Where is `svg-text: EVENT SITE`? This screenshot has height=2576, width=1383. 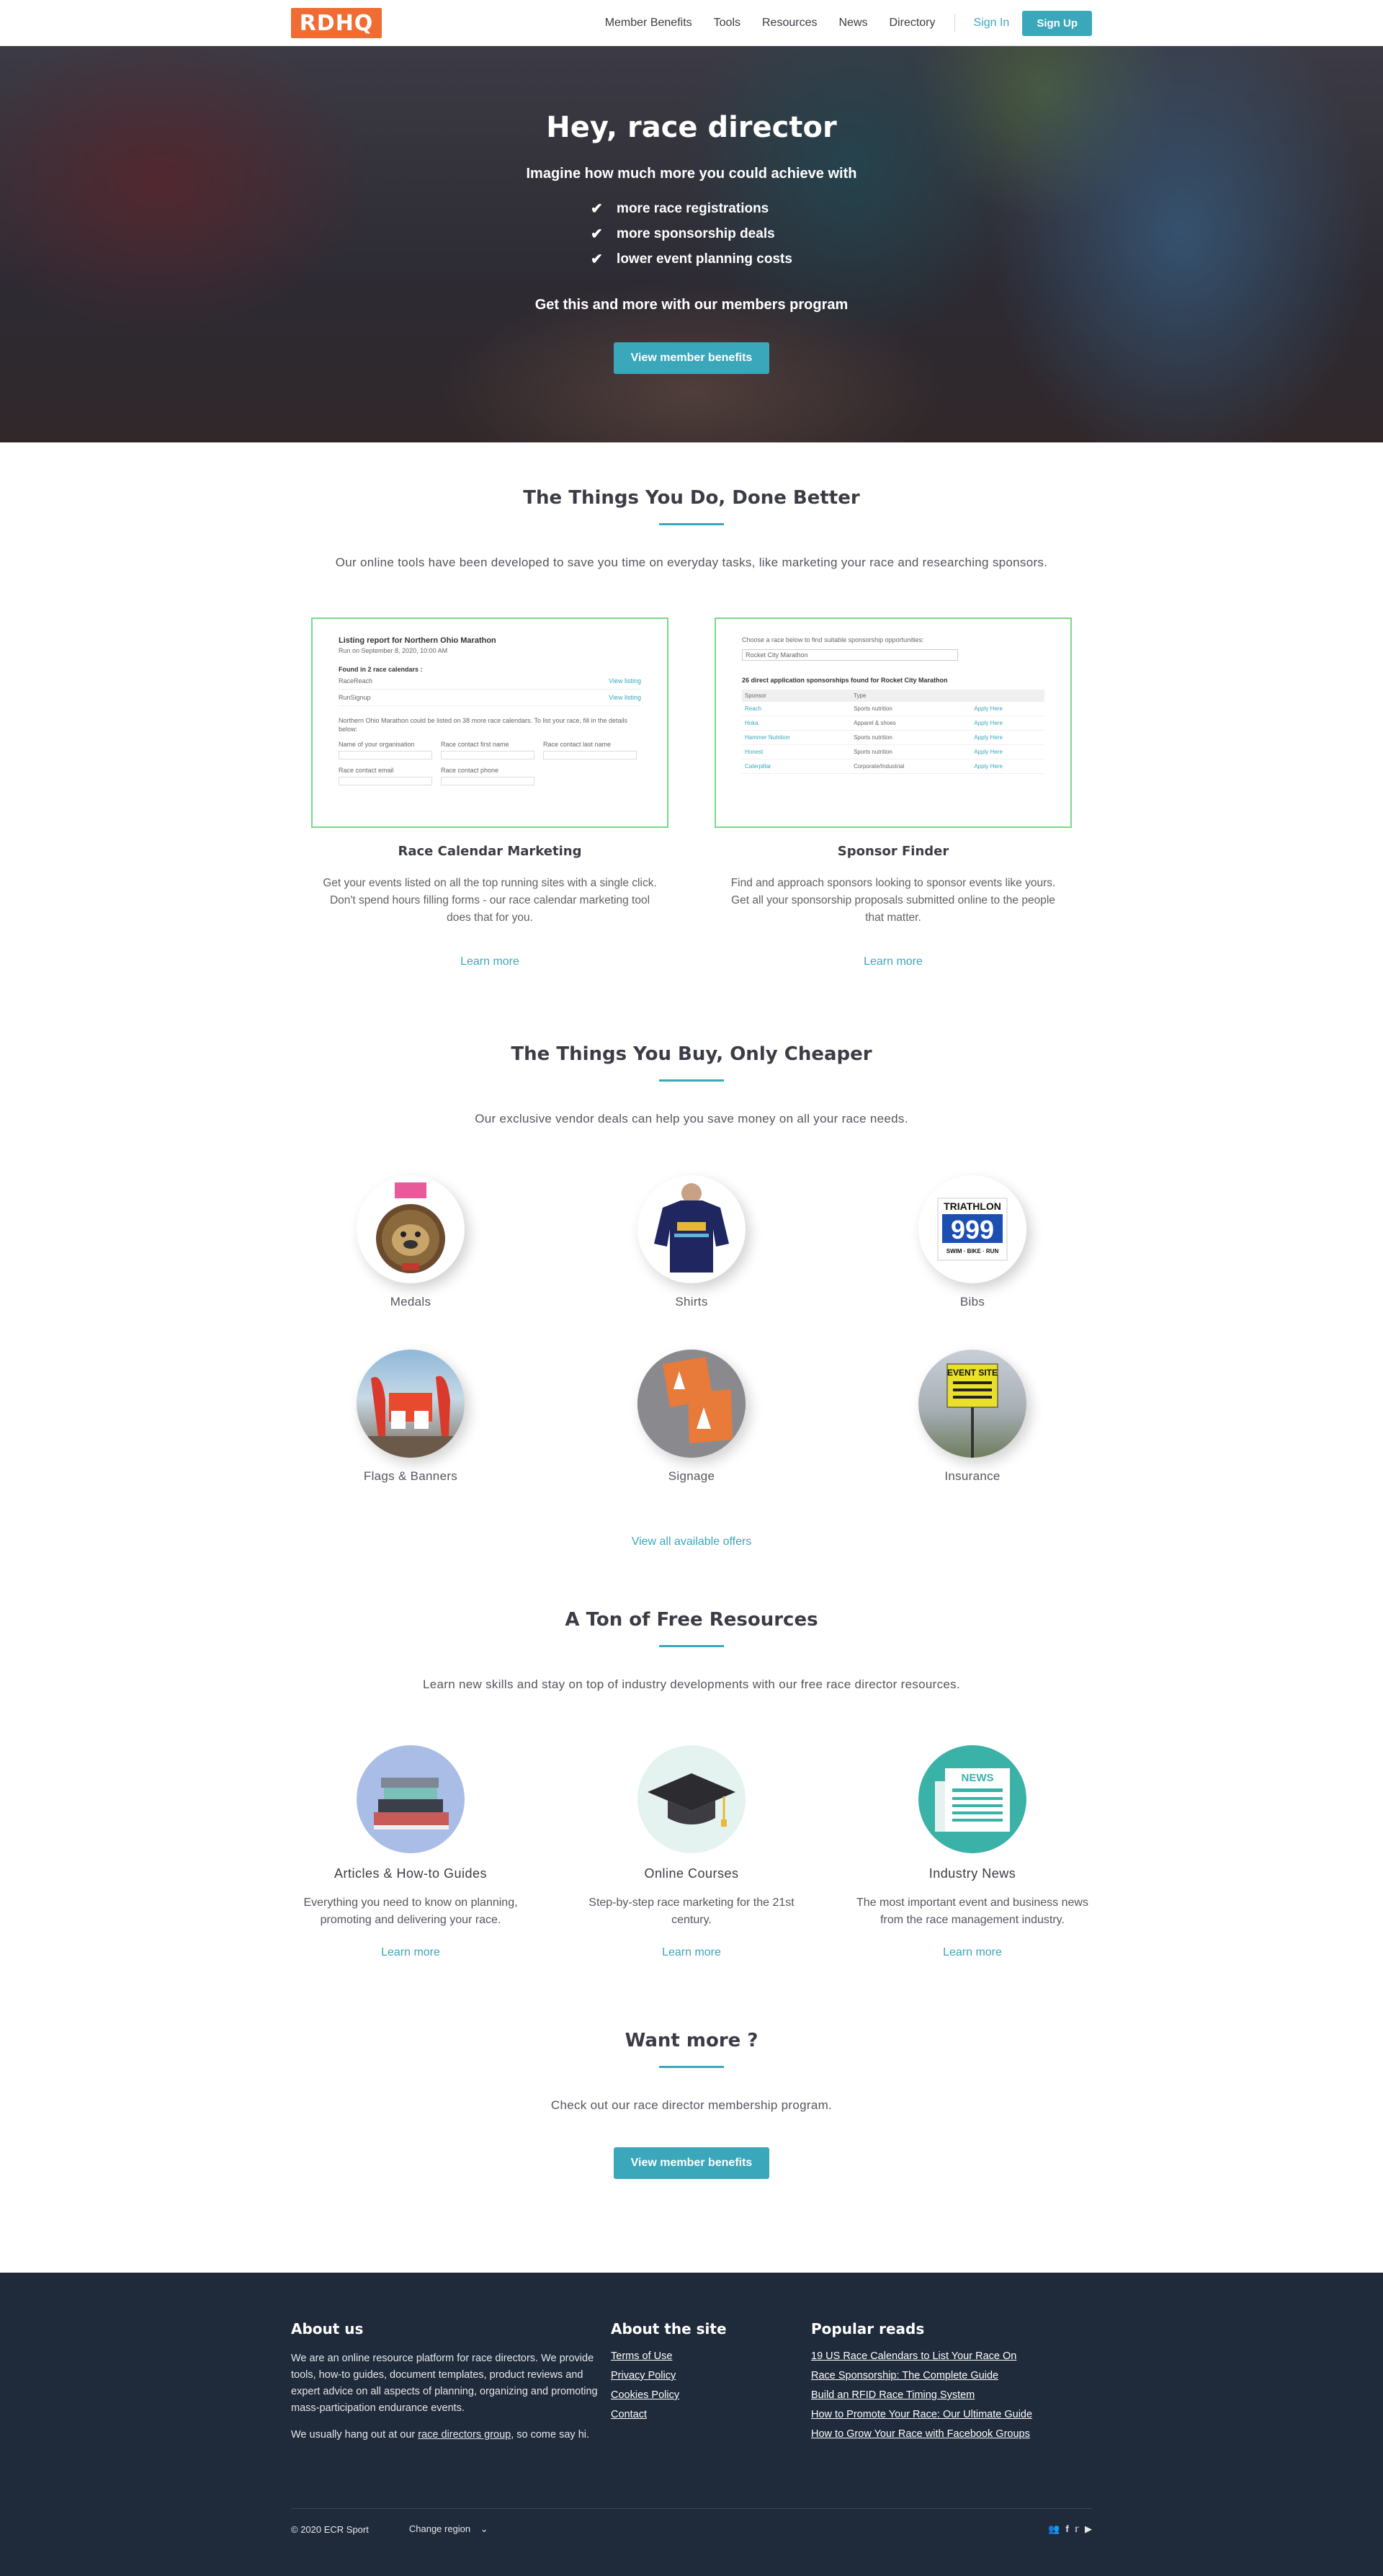
svg-text: EVENT SITE is located at coordinates (972, 1373).